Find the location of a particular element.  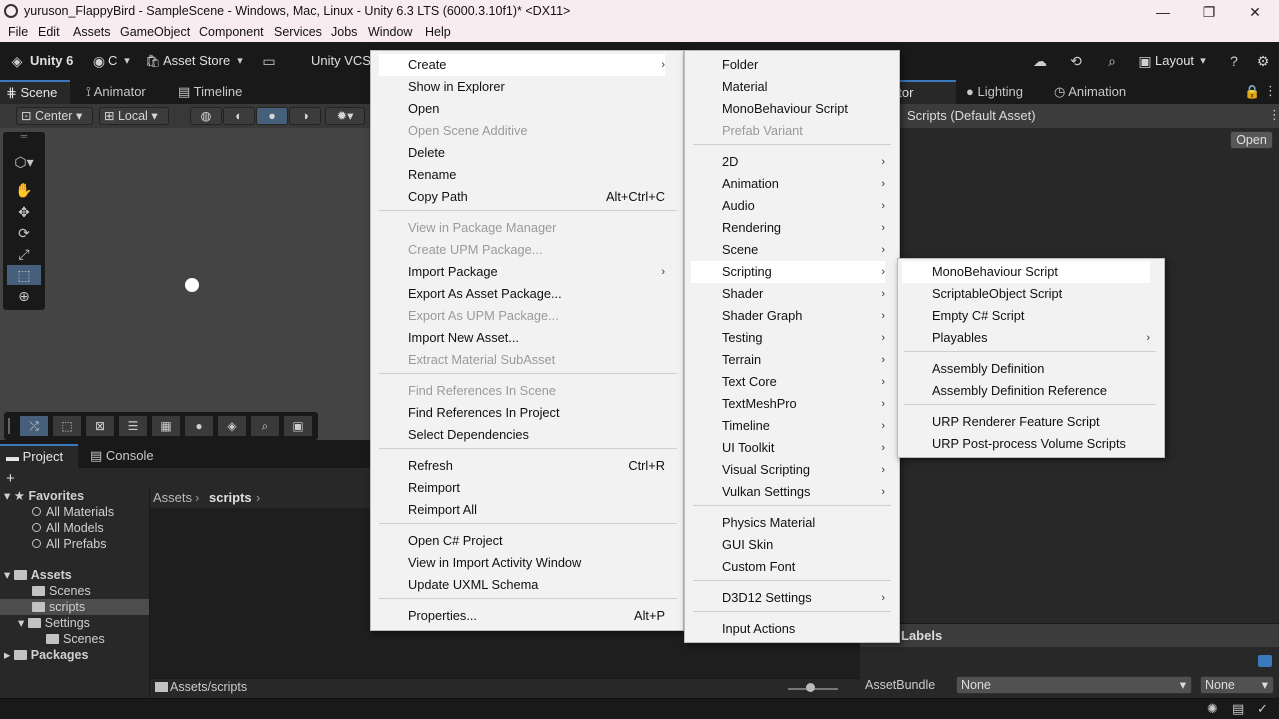

overlay-btn-8: ⌕ is located at coordinates (265, 426).